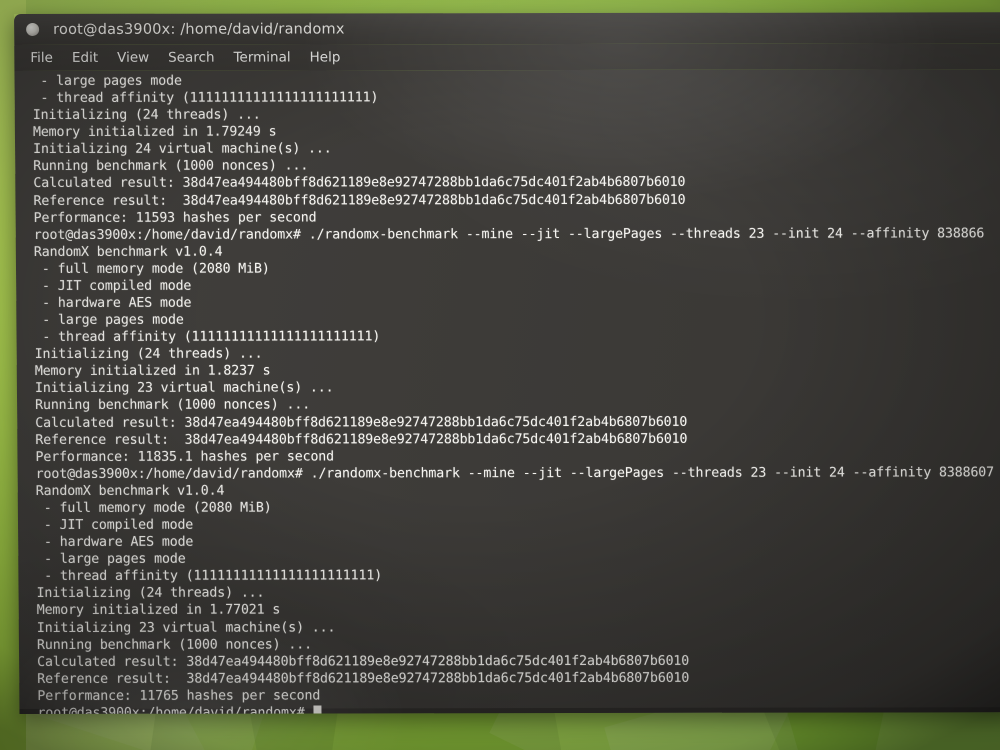  Describe the element at coordinates (191, 58) in the screenshot. I see `menu-item-search: Search` at that location.